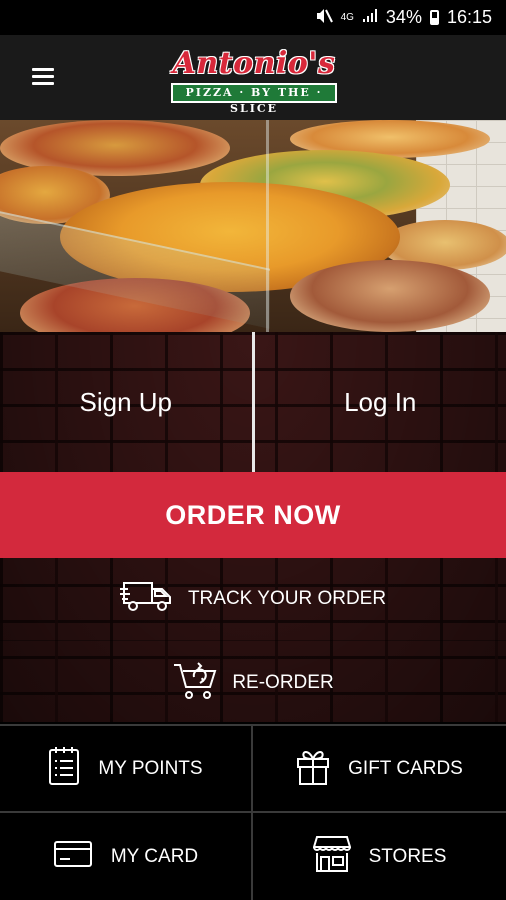  What do you see at coordinates (403, 17) in the screenshot?
I see `battery-percent: 34%` at bounding box center [403, 17].